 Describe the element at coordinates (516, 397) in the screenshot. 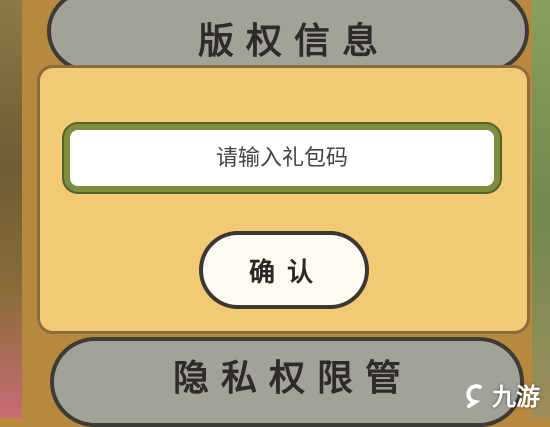

I see `watermark-text: 九游` at that location.